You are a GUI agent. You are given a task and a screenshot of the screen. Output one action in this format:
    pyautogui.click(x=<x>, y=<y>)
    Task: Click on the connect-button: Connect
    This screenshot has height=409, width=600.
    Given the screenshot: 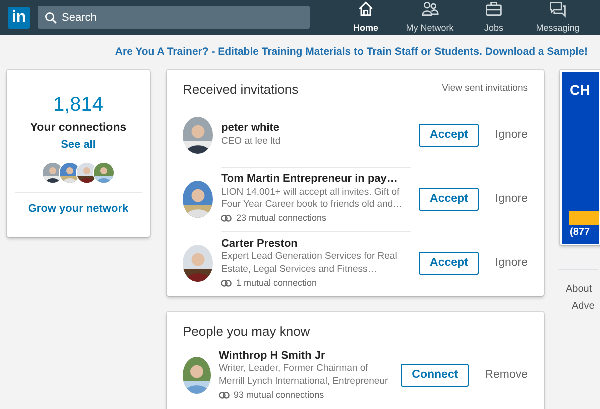 What is the action you would take?
    pyautogui.click(x=435, y=376)
    